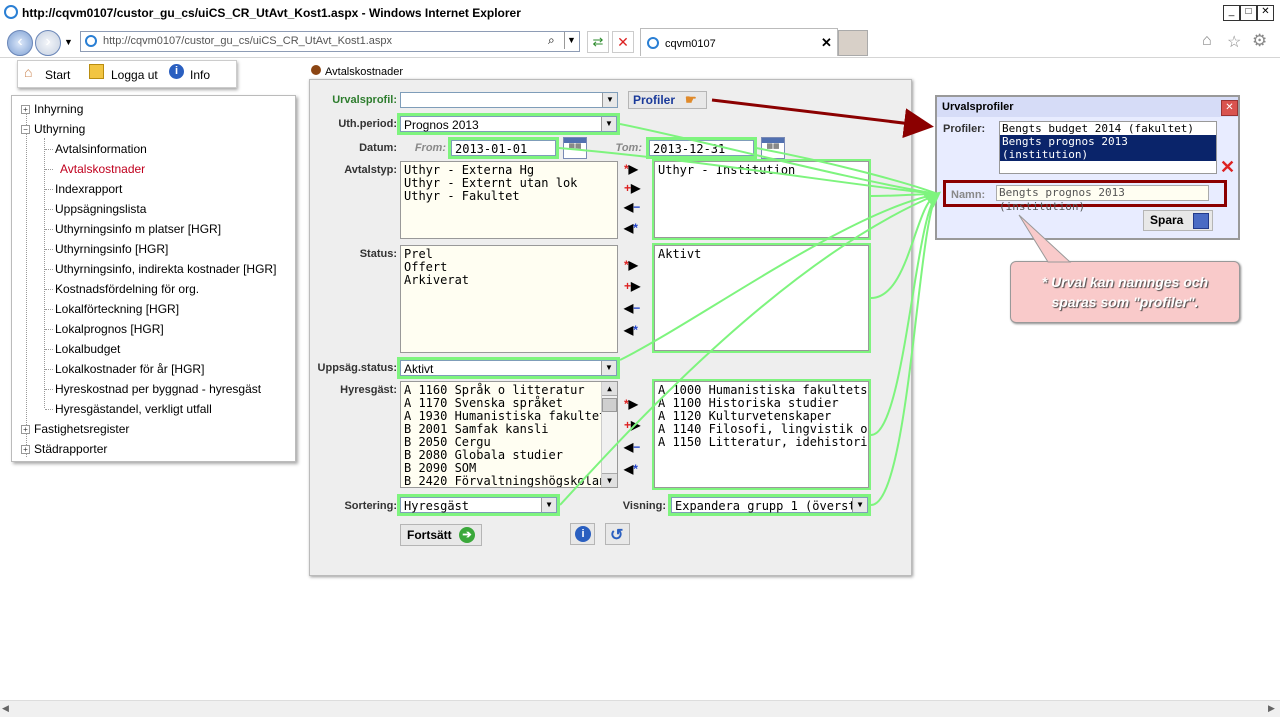 This screenshot has width=1280, height=720. Describe the element at coordinates (822, 118) in the screenshot. I see `red-arrow` at that location.